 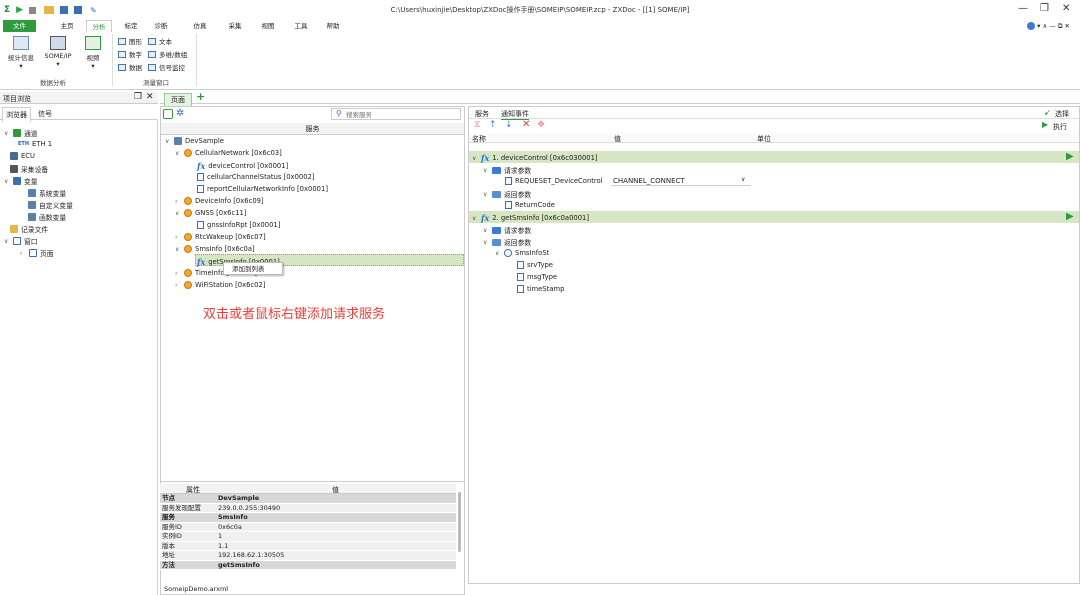 What do you see at coordinates (29, 229) in the screenshot?
I see `tree-item-record-file: 记录文件` at bounding box center [29, 229].